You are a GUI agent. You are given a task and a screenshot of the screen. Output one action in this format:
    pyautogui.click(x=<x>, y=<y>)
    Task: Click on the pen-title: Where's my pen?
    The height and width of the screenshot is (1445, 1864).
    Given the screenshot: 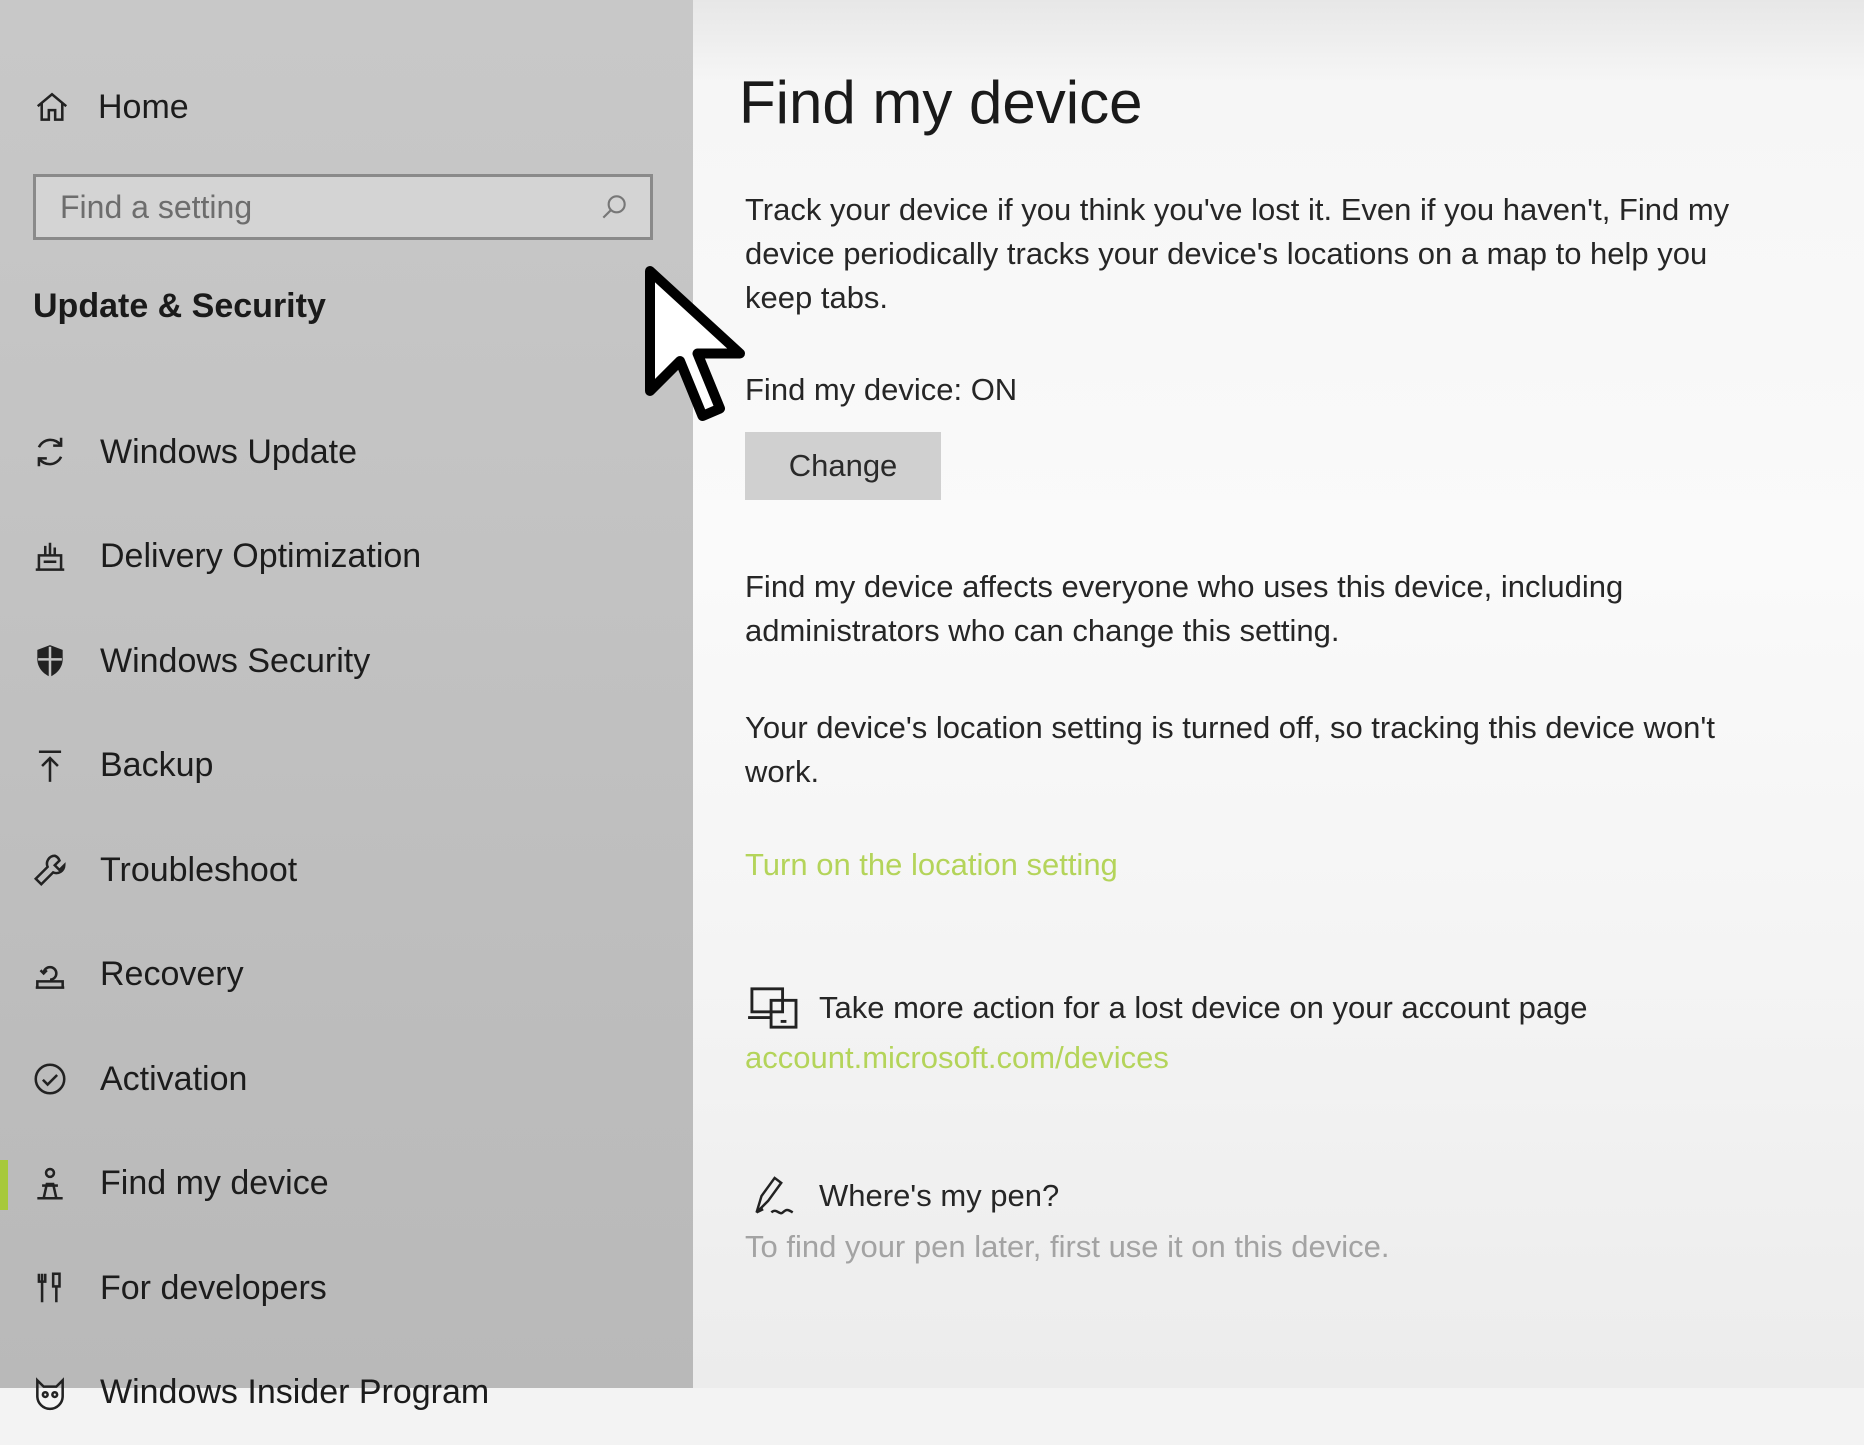 What is the action you would take?
    pyautogui.click(x=939, y=1196)
    